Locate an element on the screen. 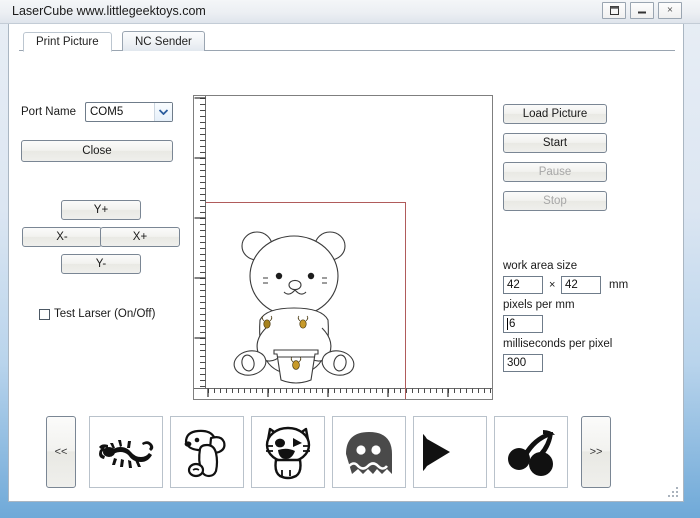 Image resolution: width=700 pixels, height=518 pixels. window-controls: × is located at coordinates (642, 10).